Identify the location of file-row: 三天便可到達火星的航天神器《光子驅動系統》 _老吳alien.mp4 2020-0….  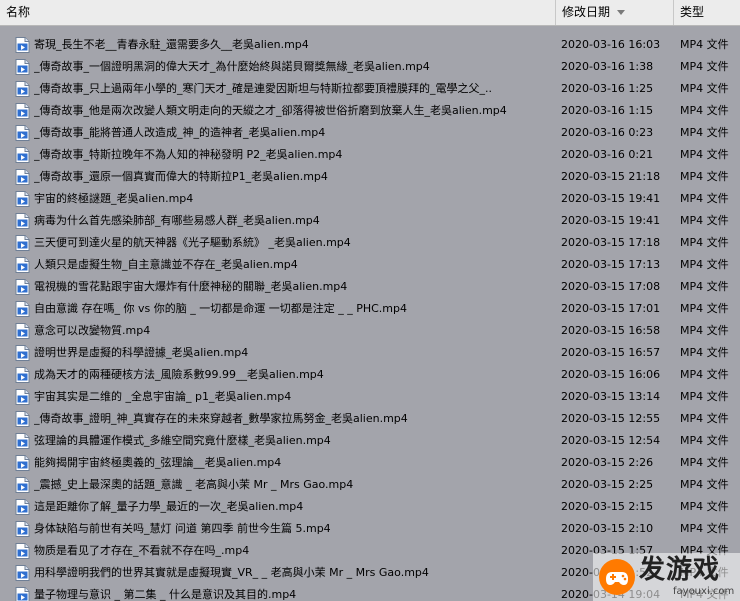
(370, 243).